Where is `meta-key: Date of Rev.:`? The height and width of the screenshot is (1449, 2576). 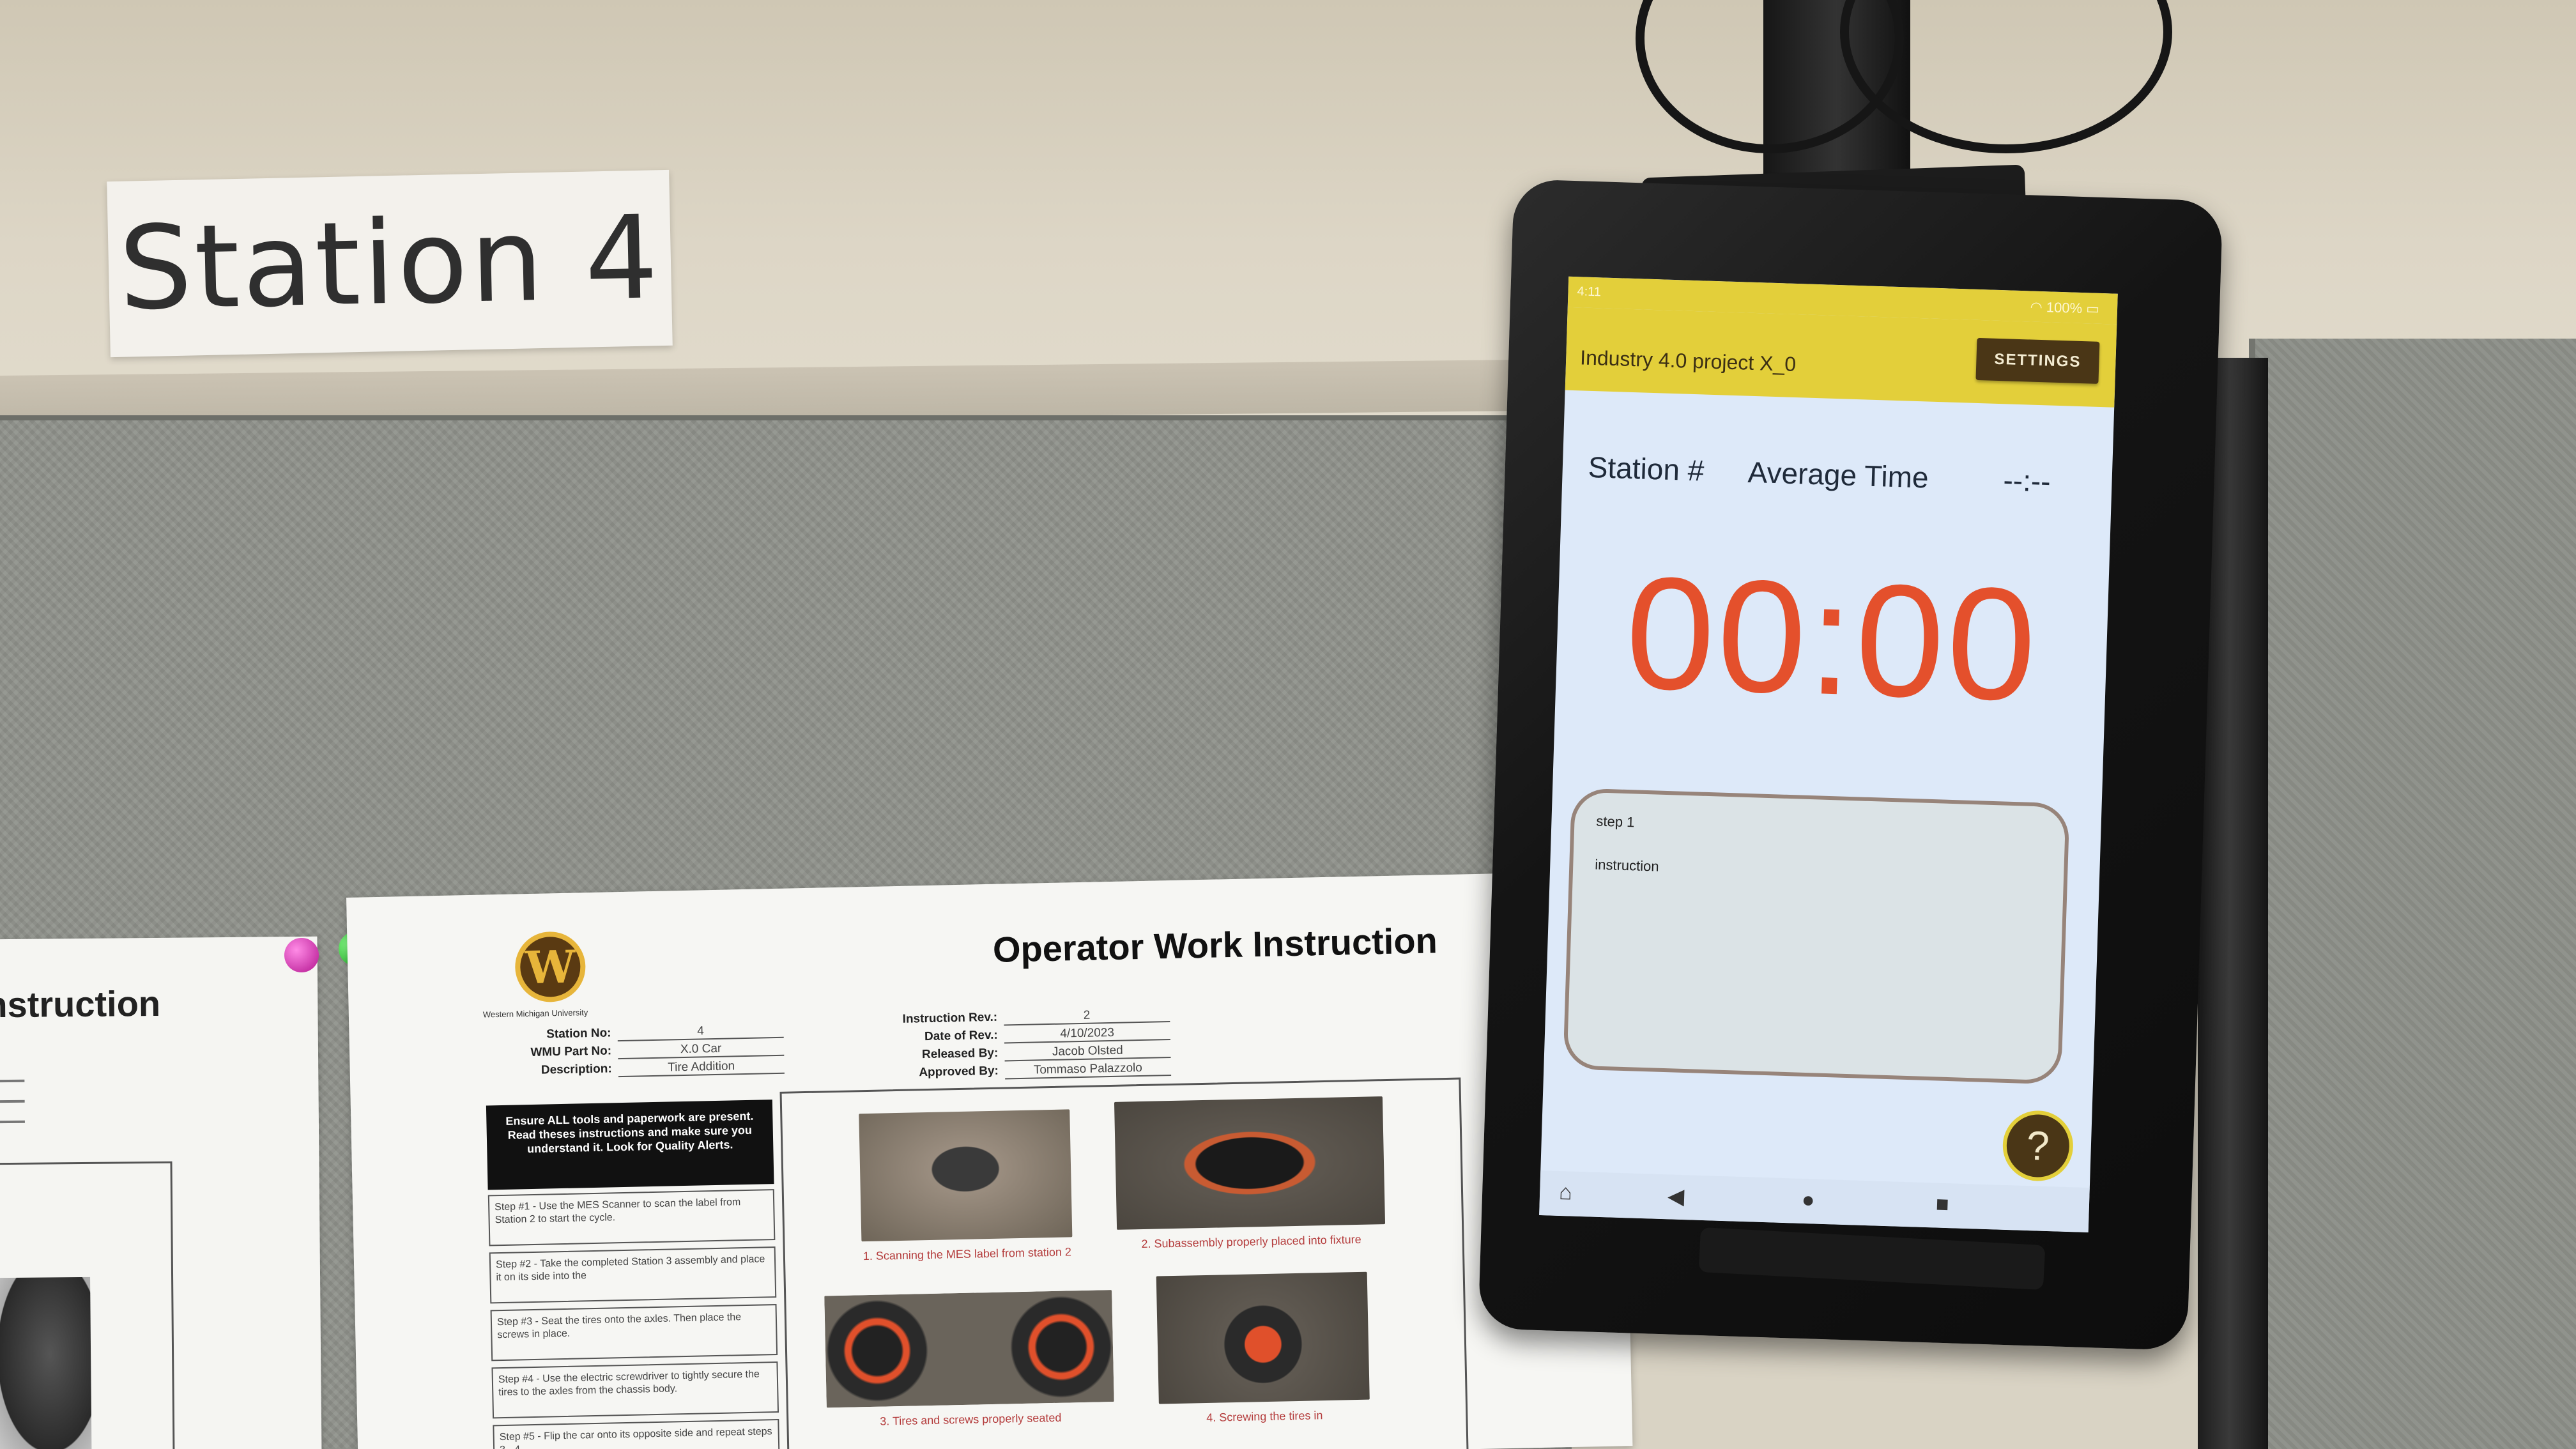
meta-key: Date of Rev.: is located at coordinates (961, 1036).